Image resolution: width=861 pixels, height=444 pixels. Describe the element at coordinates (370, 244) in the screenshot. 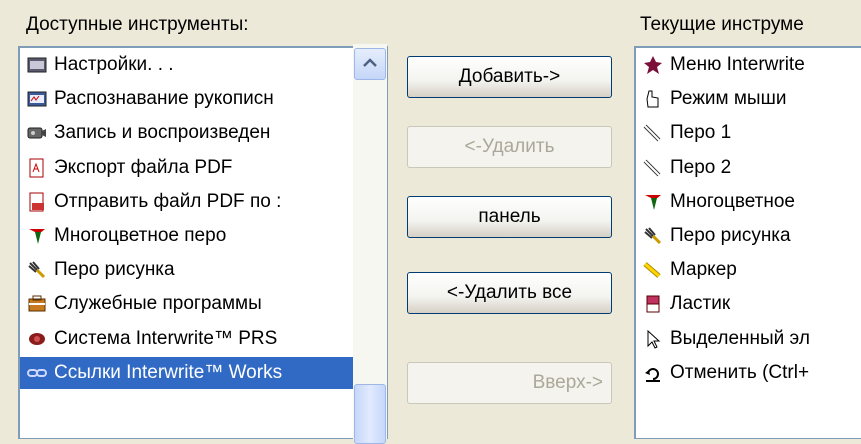

I see `available-tools-scrollbar` at that location.